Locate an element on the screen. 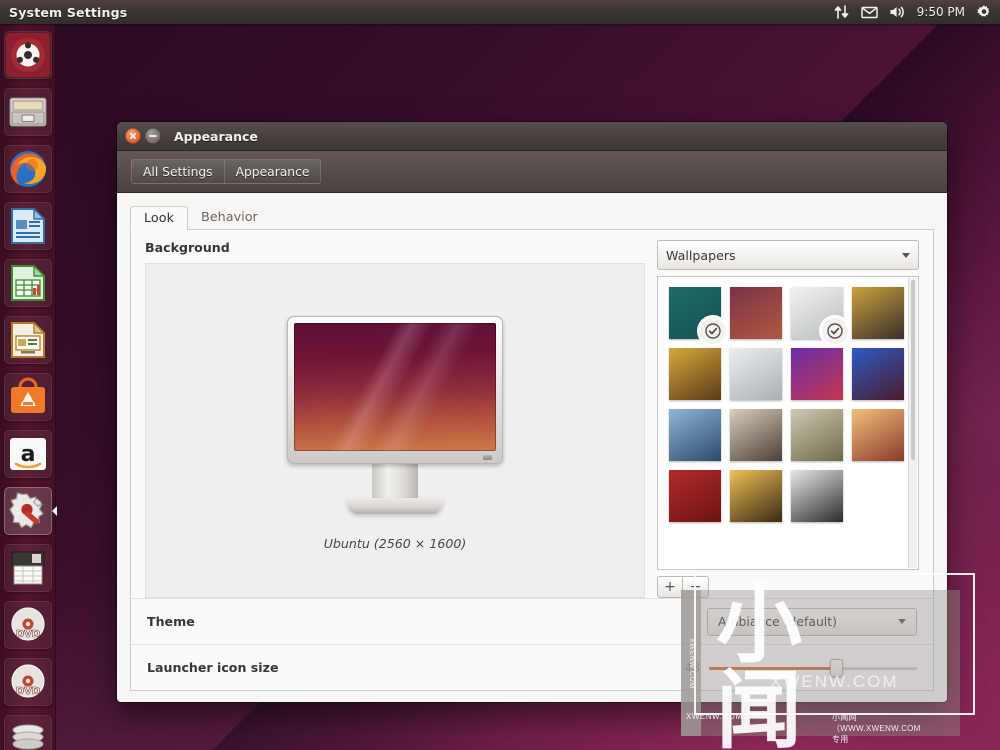 This screenshot has height=750, width=1000. panel-clock: 9:50 PM is located at coordinates (941, 12).